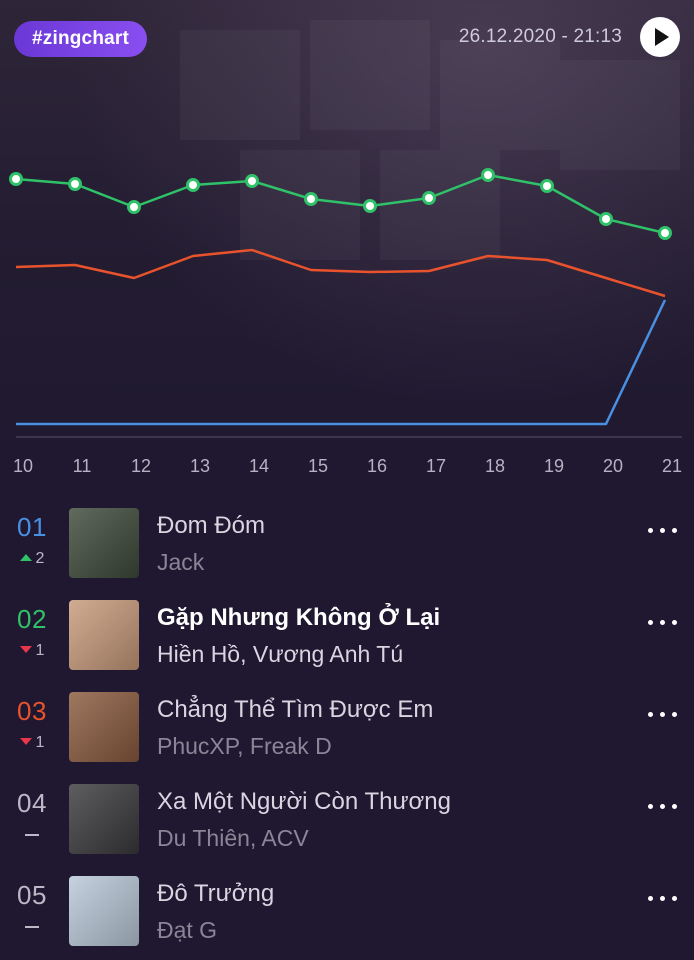 This screenshot has height=960, width=694. Describe the element at coordinates (436, 466) in the screenshot. I see `x-tick-label: 17` at that location.